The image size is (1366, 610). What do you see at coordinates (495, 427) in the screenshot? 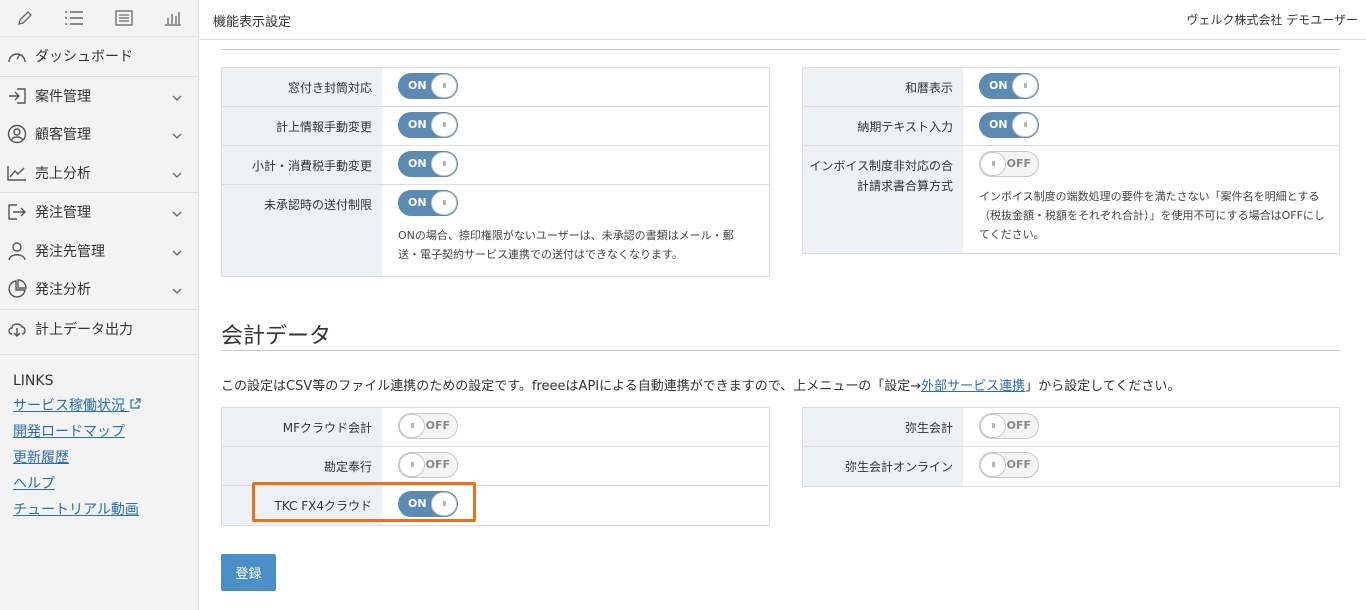
I see `setting-row: MFクラウド会計 III OFF` at bounding box center [495, 427].